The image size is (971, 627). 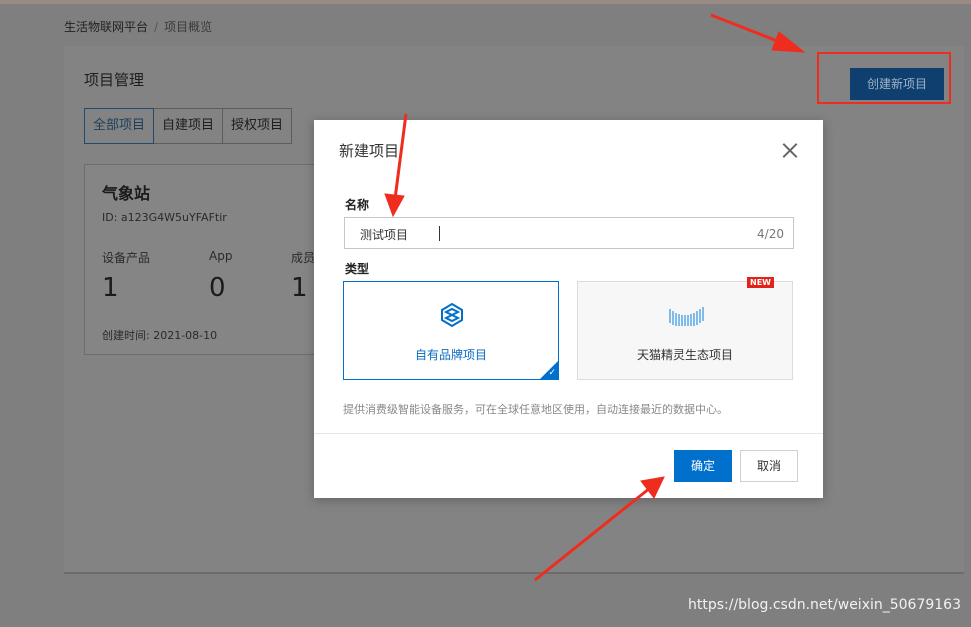 What do you see at coordinates (257, 126) in the screenshot?
I see `tab-authorized-projects: 授权项目` at bounding box center [257, 126].